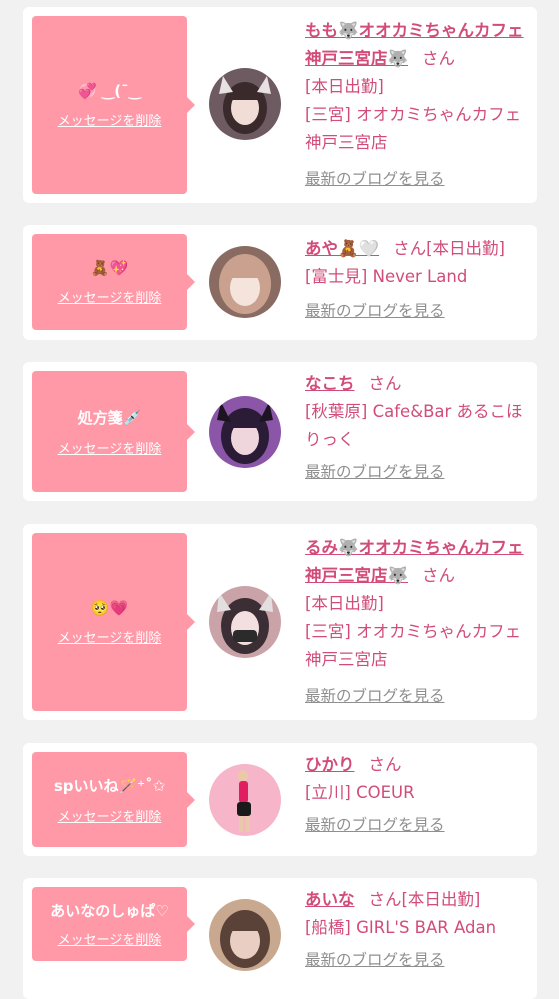 This screenshot has width=559, height=999. What do you see at coordinates (113, 431) in the screenshot?
I see `message-bubble: 処方箋💉 メッセージを削除` at bounding box center [113, 431].